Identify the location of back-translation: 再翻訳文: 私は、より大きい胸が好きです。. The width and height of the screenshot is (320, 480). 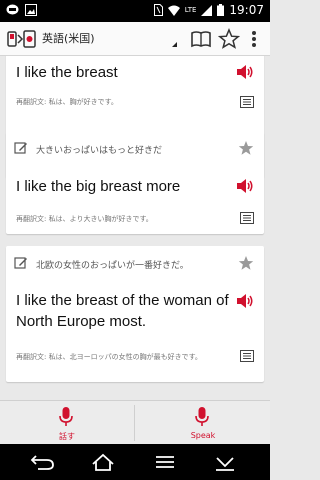
(84, 219).